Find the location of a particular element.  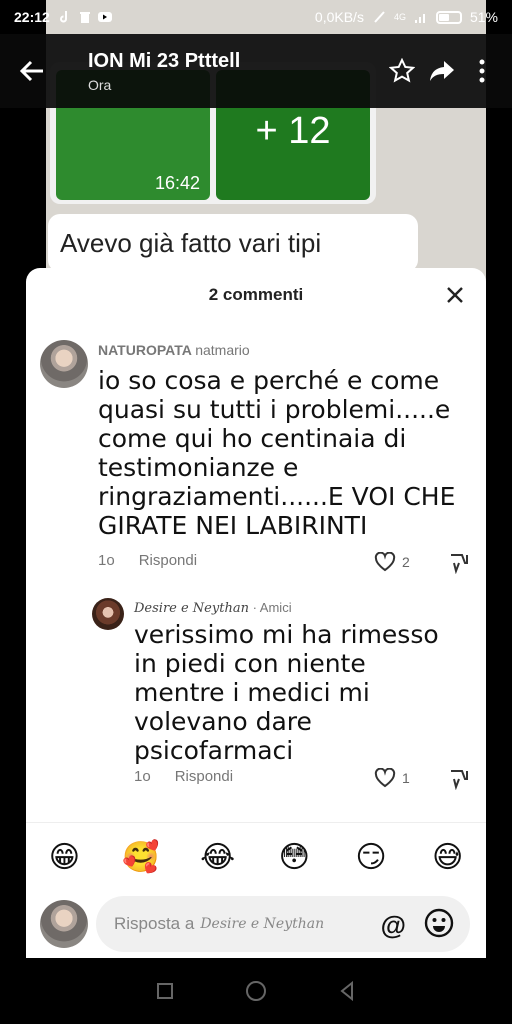

comment-author: NATUROPATA natmario is located at coordinates (174, 350).